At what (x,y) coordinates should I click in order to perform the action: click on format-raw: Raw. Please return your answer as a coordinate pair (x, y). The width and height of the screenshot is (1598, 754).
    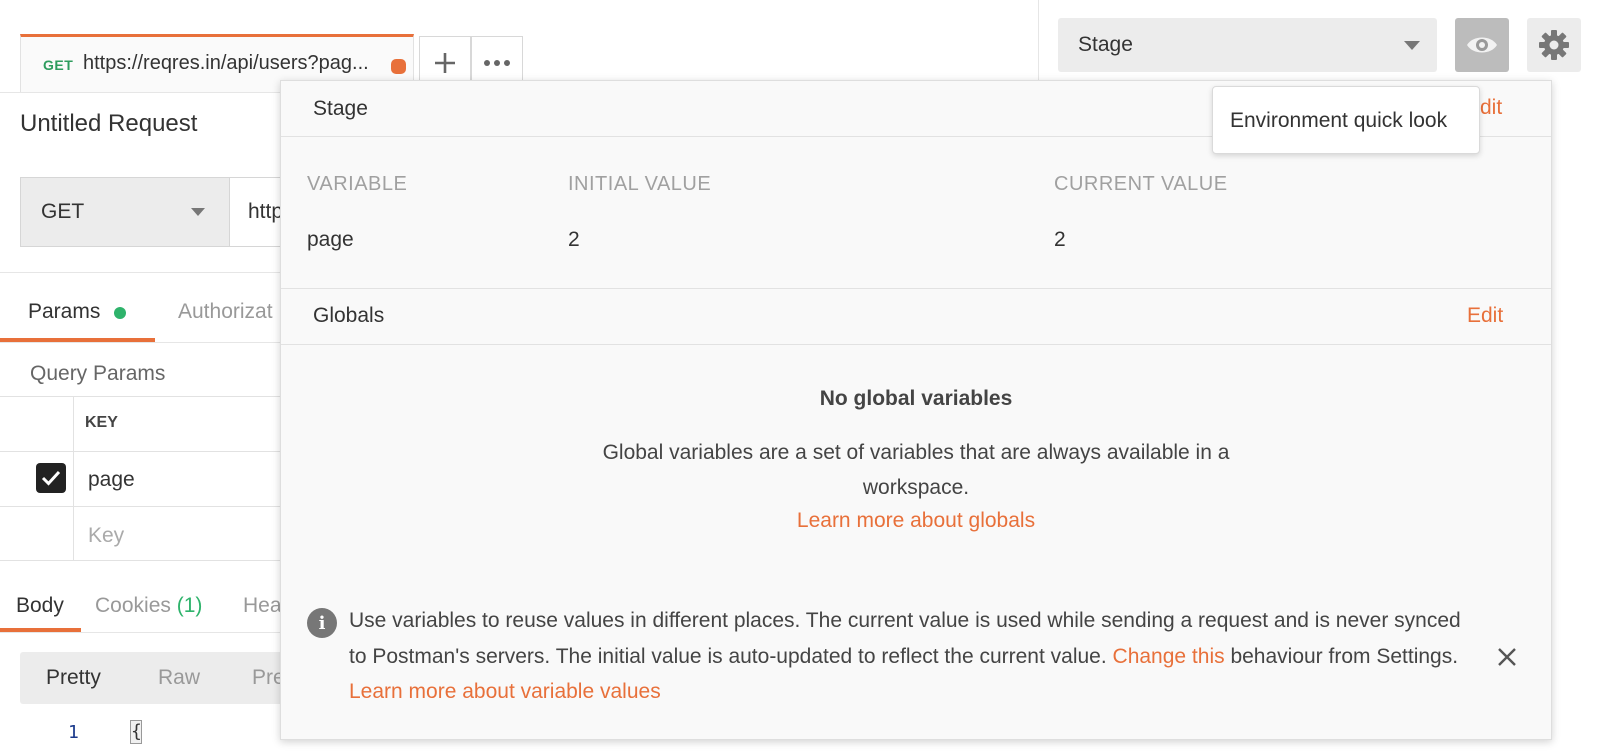
    Looking at the image, I should click on (179, 678).